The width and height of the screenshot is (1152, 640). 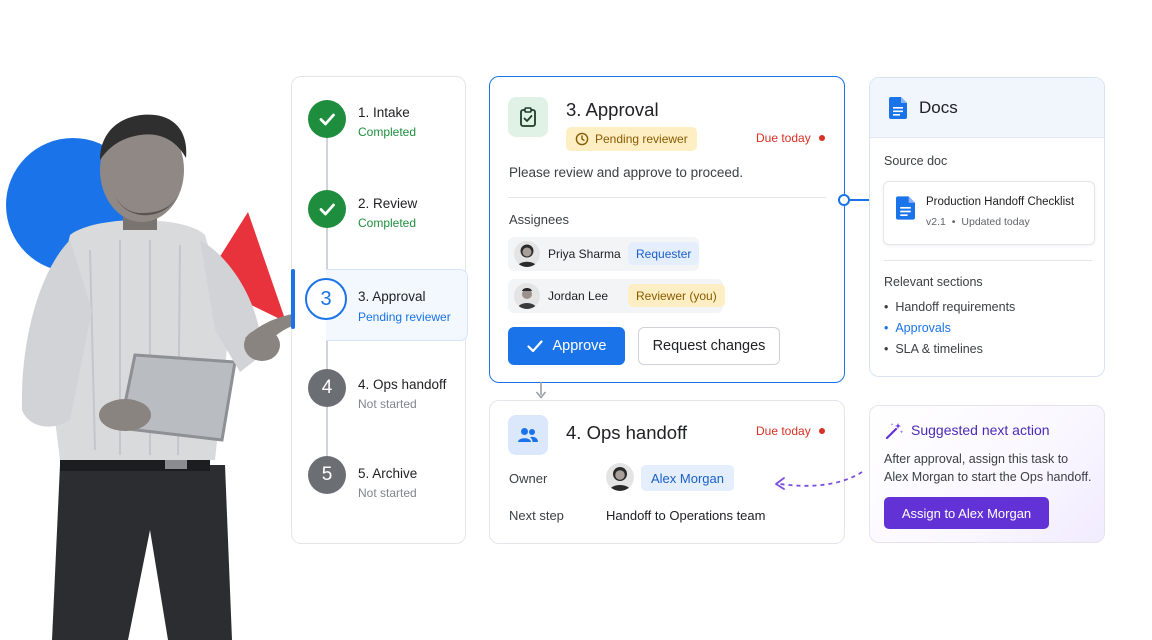 What do you see at coordinates (404, 317) in the screenshot?
I see `step-status: Pending reviewer` at bounding box center [404, 317].